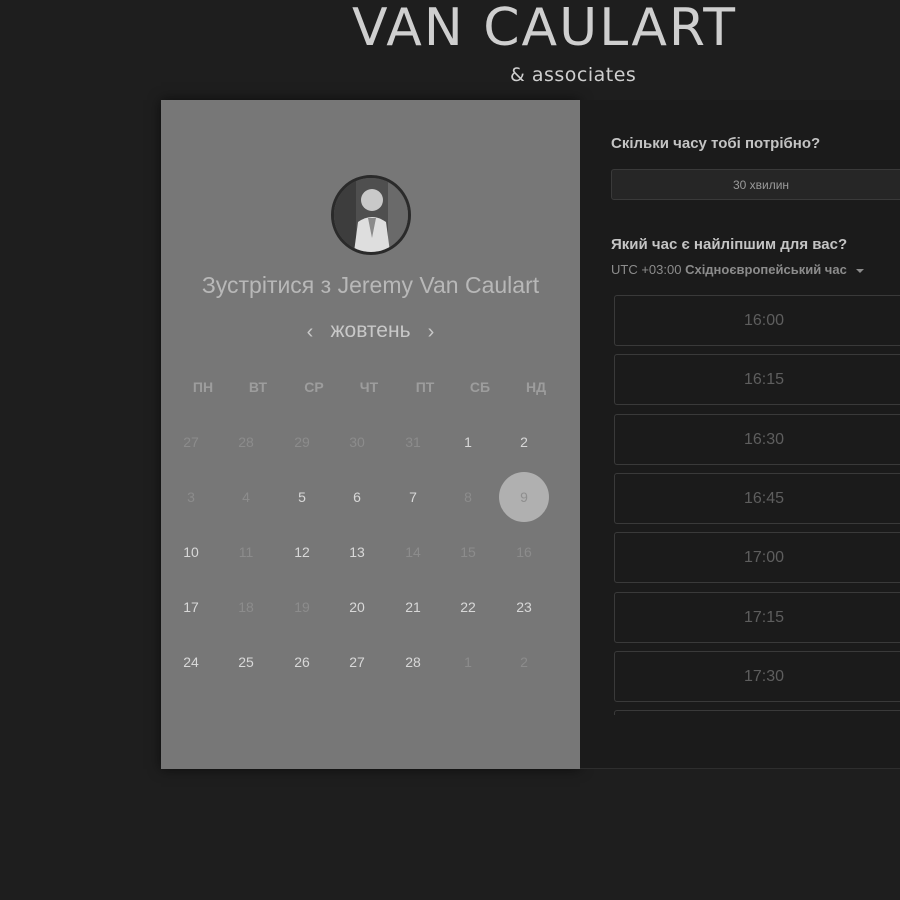  I want to click on time-slot-list: 16:00 16:15 16:30 16:45 17:00 17:15 17:30, so click(757, 505).